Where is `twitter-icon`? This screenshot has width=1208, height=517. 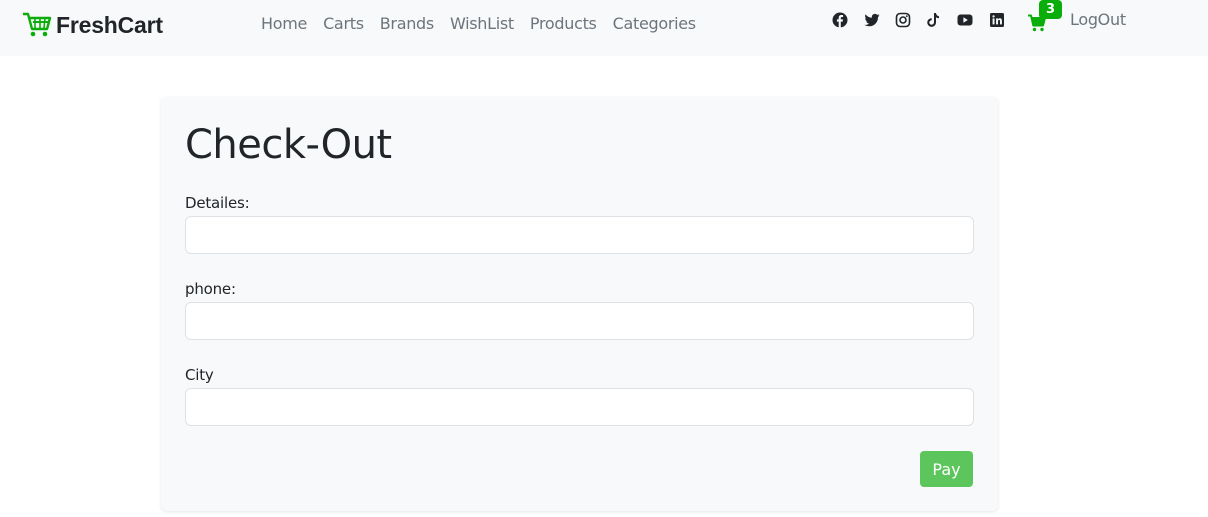 twitter-icon is located at coordinates (872, 20).